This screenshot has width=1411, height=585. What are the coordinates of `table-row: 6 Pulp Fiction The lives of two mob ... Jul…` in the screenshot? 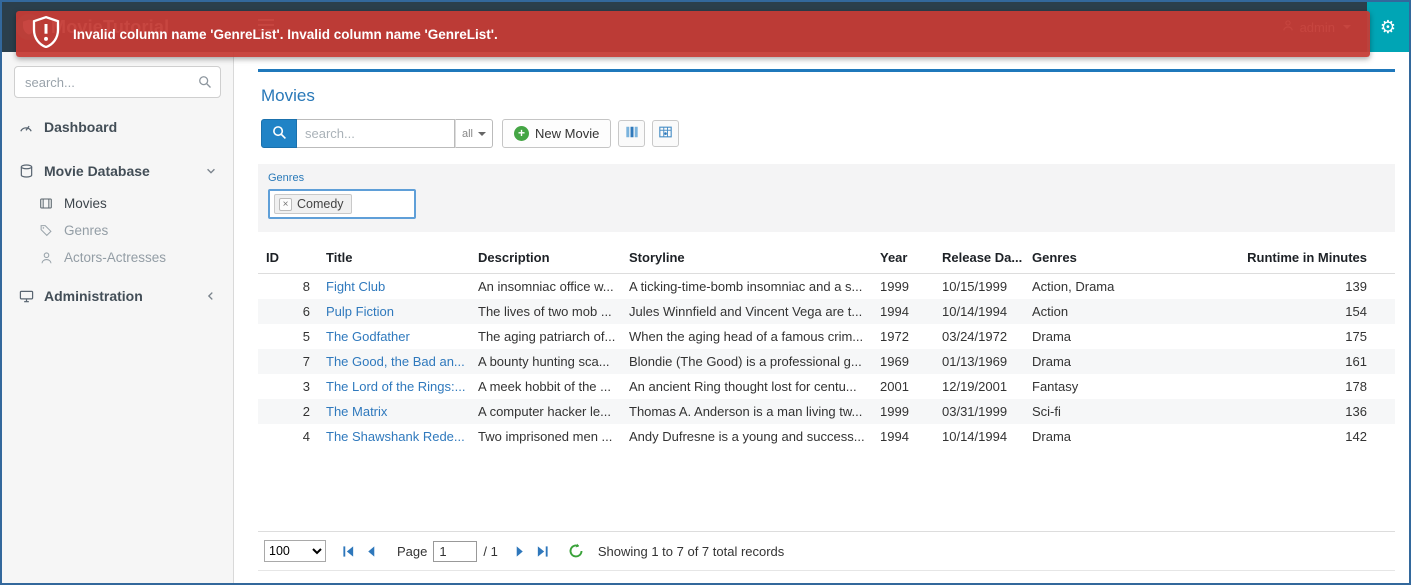 It's located at (826, 311).